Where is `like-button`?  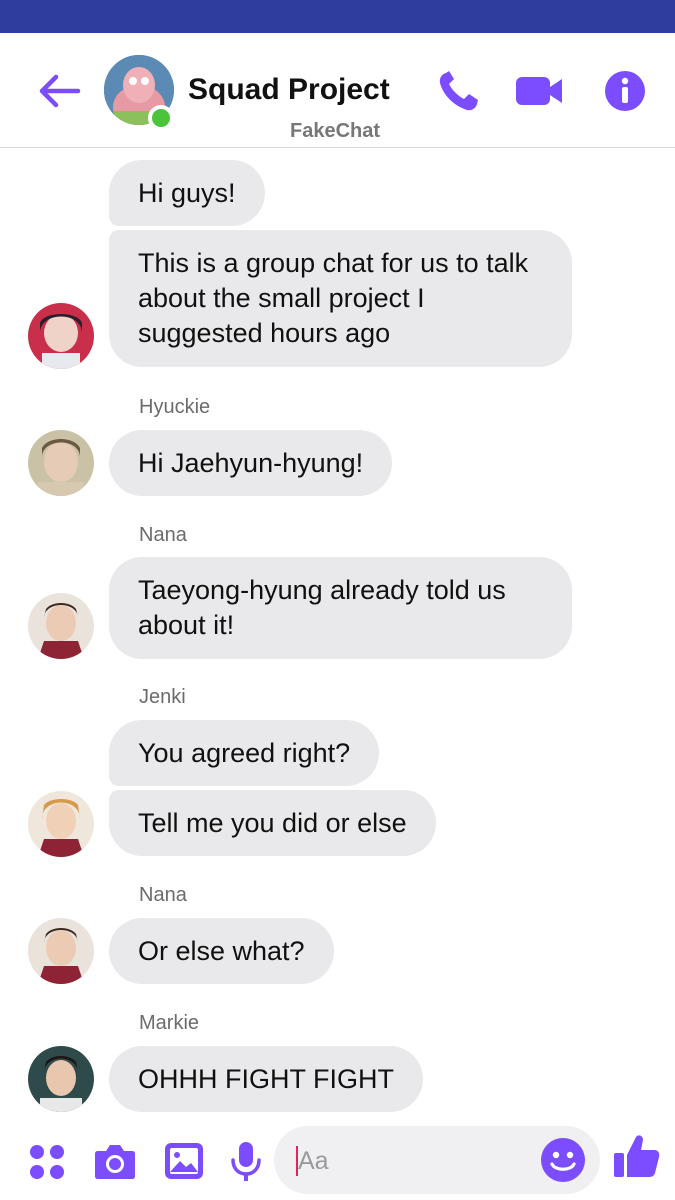 like-button is located at coordinates (637, 1156).